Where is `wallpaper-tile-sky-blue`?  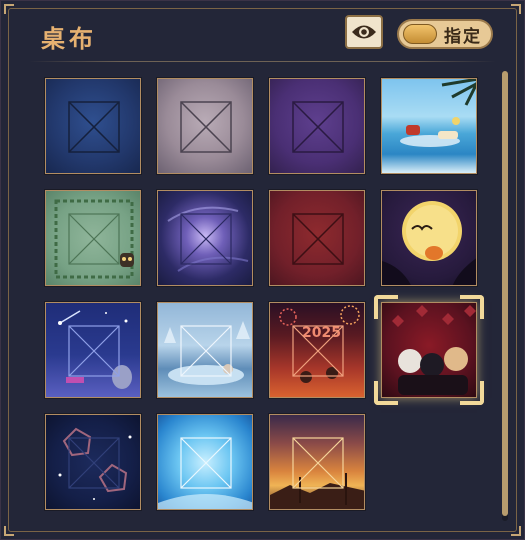
wallpaper-tile-sky-blue is located at coordinates (205, 462).